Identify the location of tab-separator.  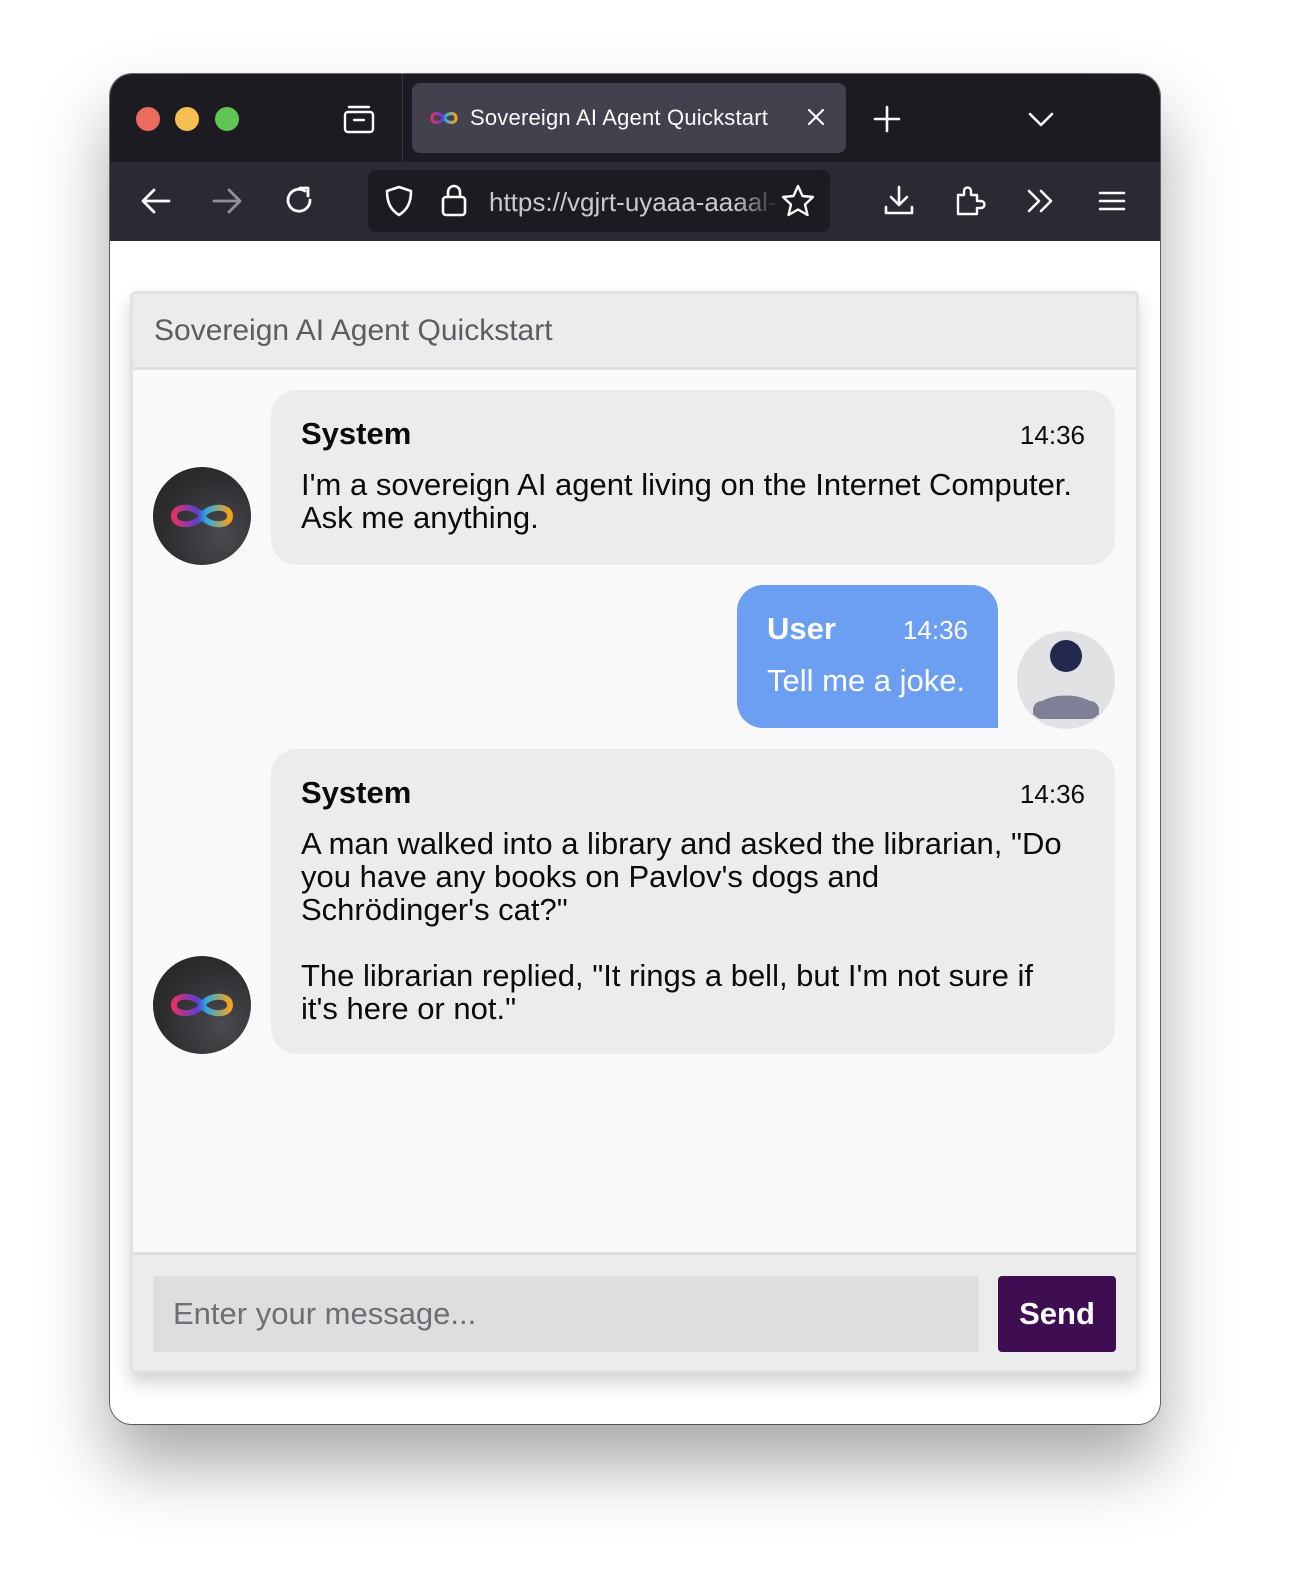
(402, 118).